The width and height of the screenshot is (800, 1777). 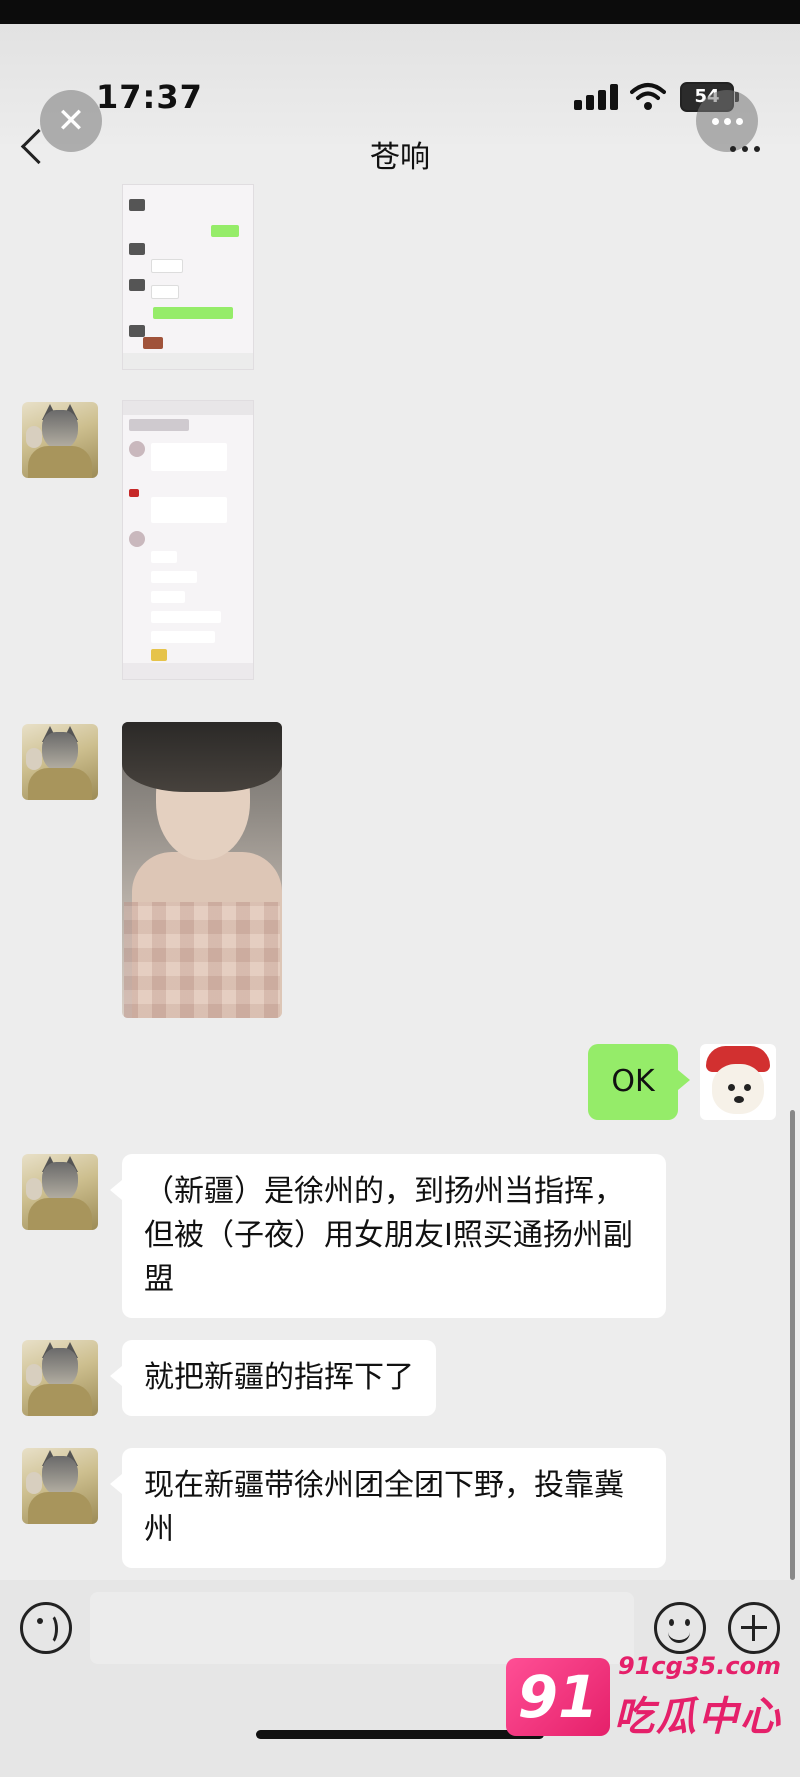 What do you see at coordinates (680, 1628) in the screenshot?
I see `emoji-icon` at bounding box center [680, 1628].